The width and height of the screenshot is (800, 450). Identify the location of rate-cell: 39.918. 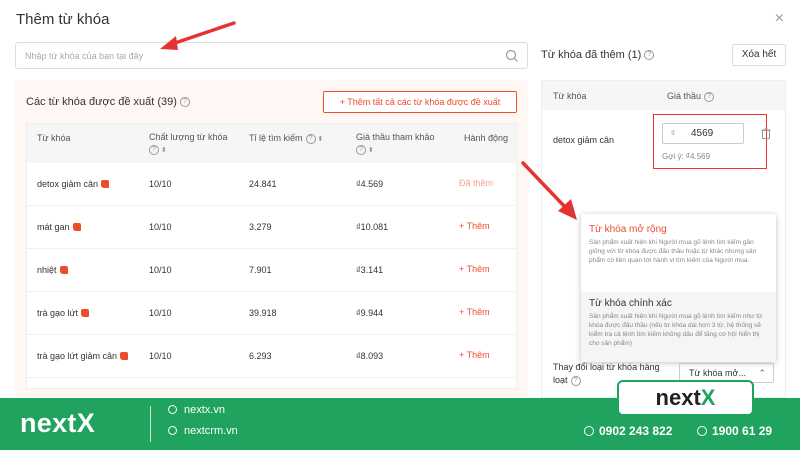
(263, 313).